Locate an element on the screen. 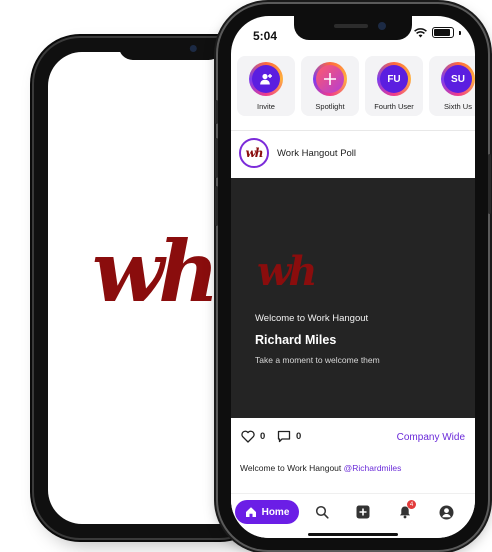 This screenshot has height=552, width=492. status-icons is located at coordinates (437, 32).